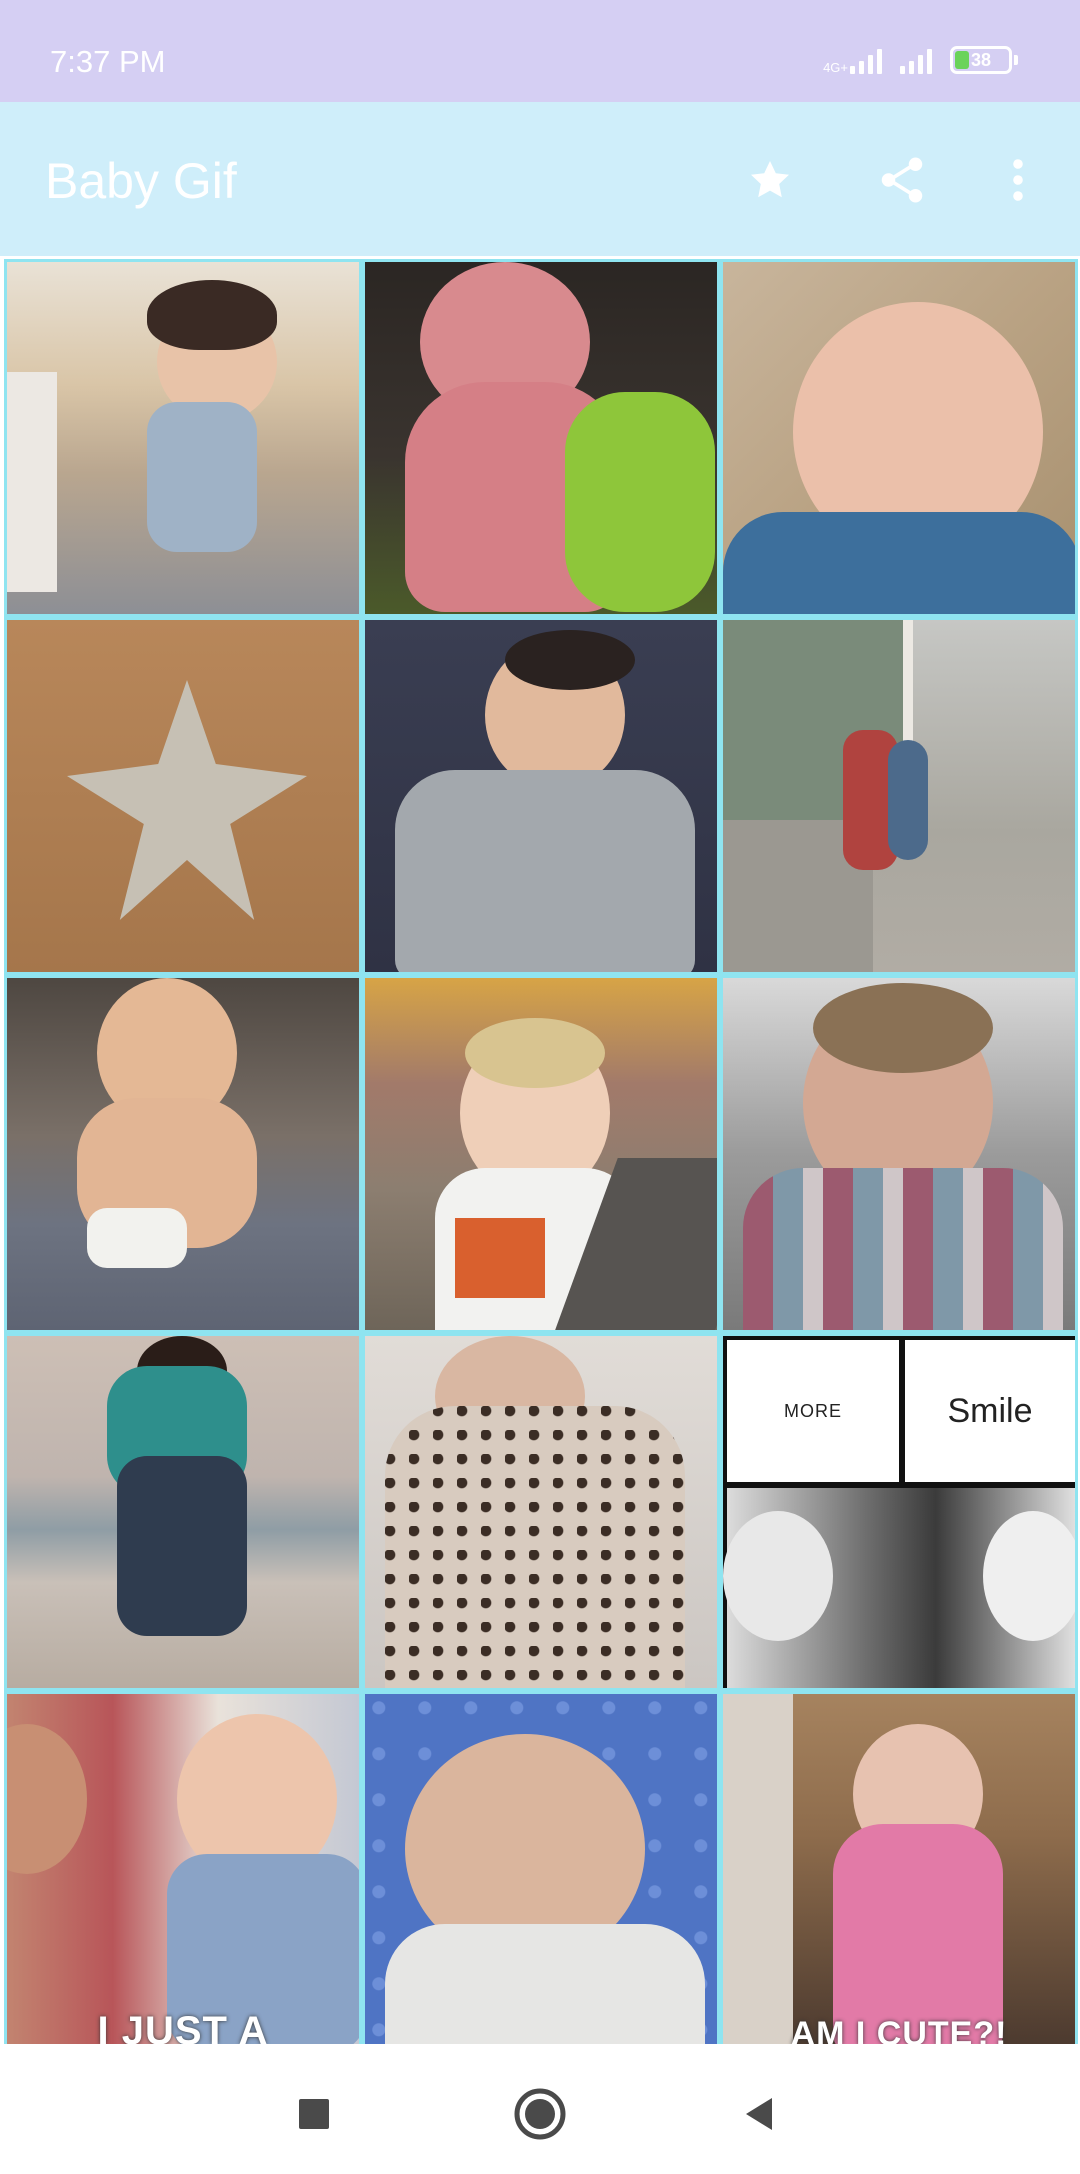  I want to click on recents-button, so click(314, 2114).